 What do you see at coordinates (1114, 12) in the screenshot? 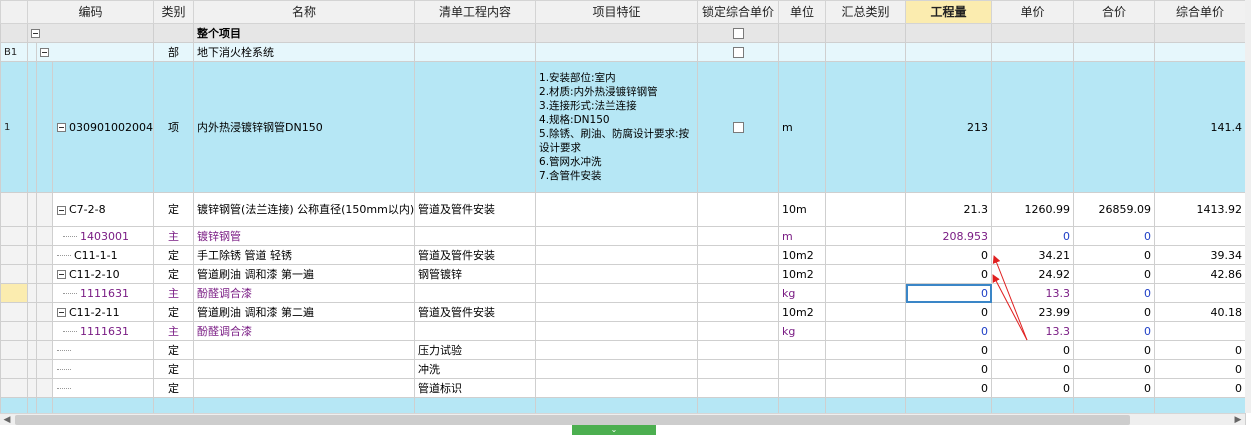
I see `col-header-total-price: 合价` at bounding box center [1114, 12].